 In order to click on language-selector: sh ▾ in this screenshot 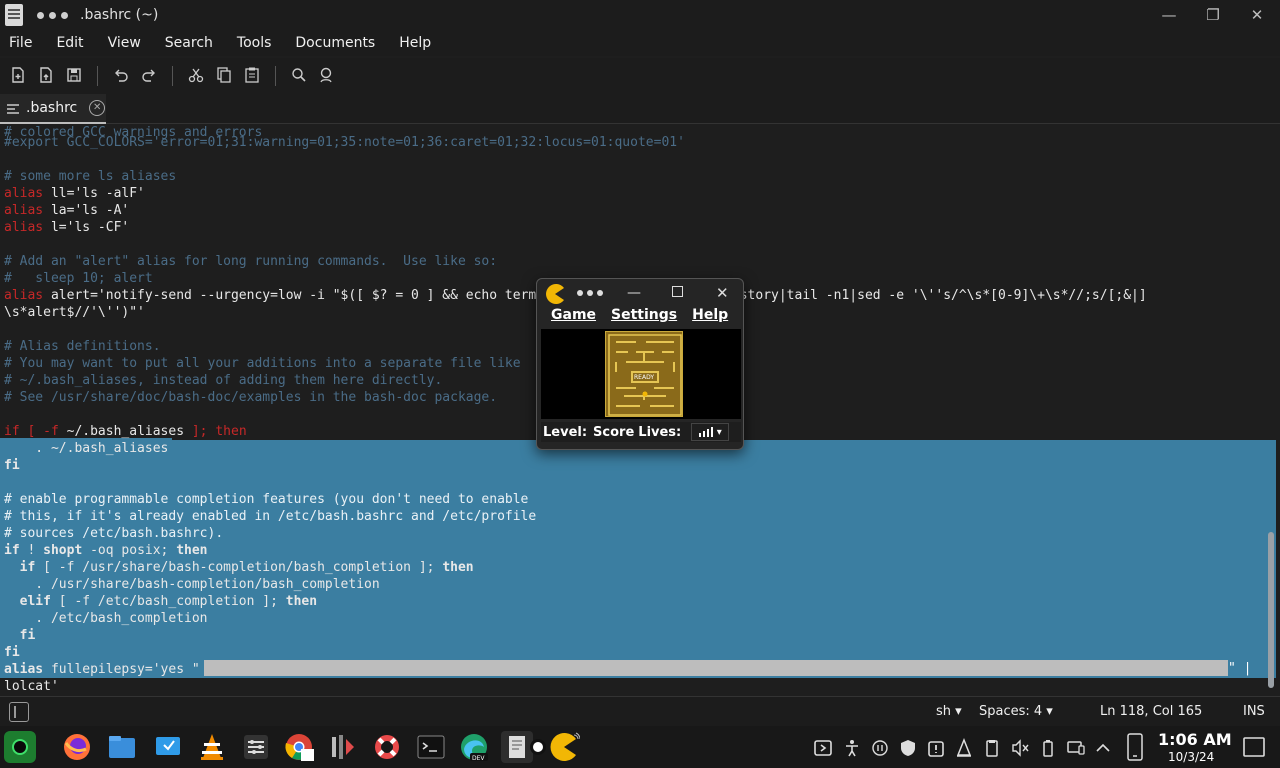, I will do `click(949, 711)`.